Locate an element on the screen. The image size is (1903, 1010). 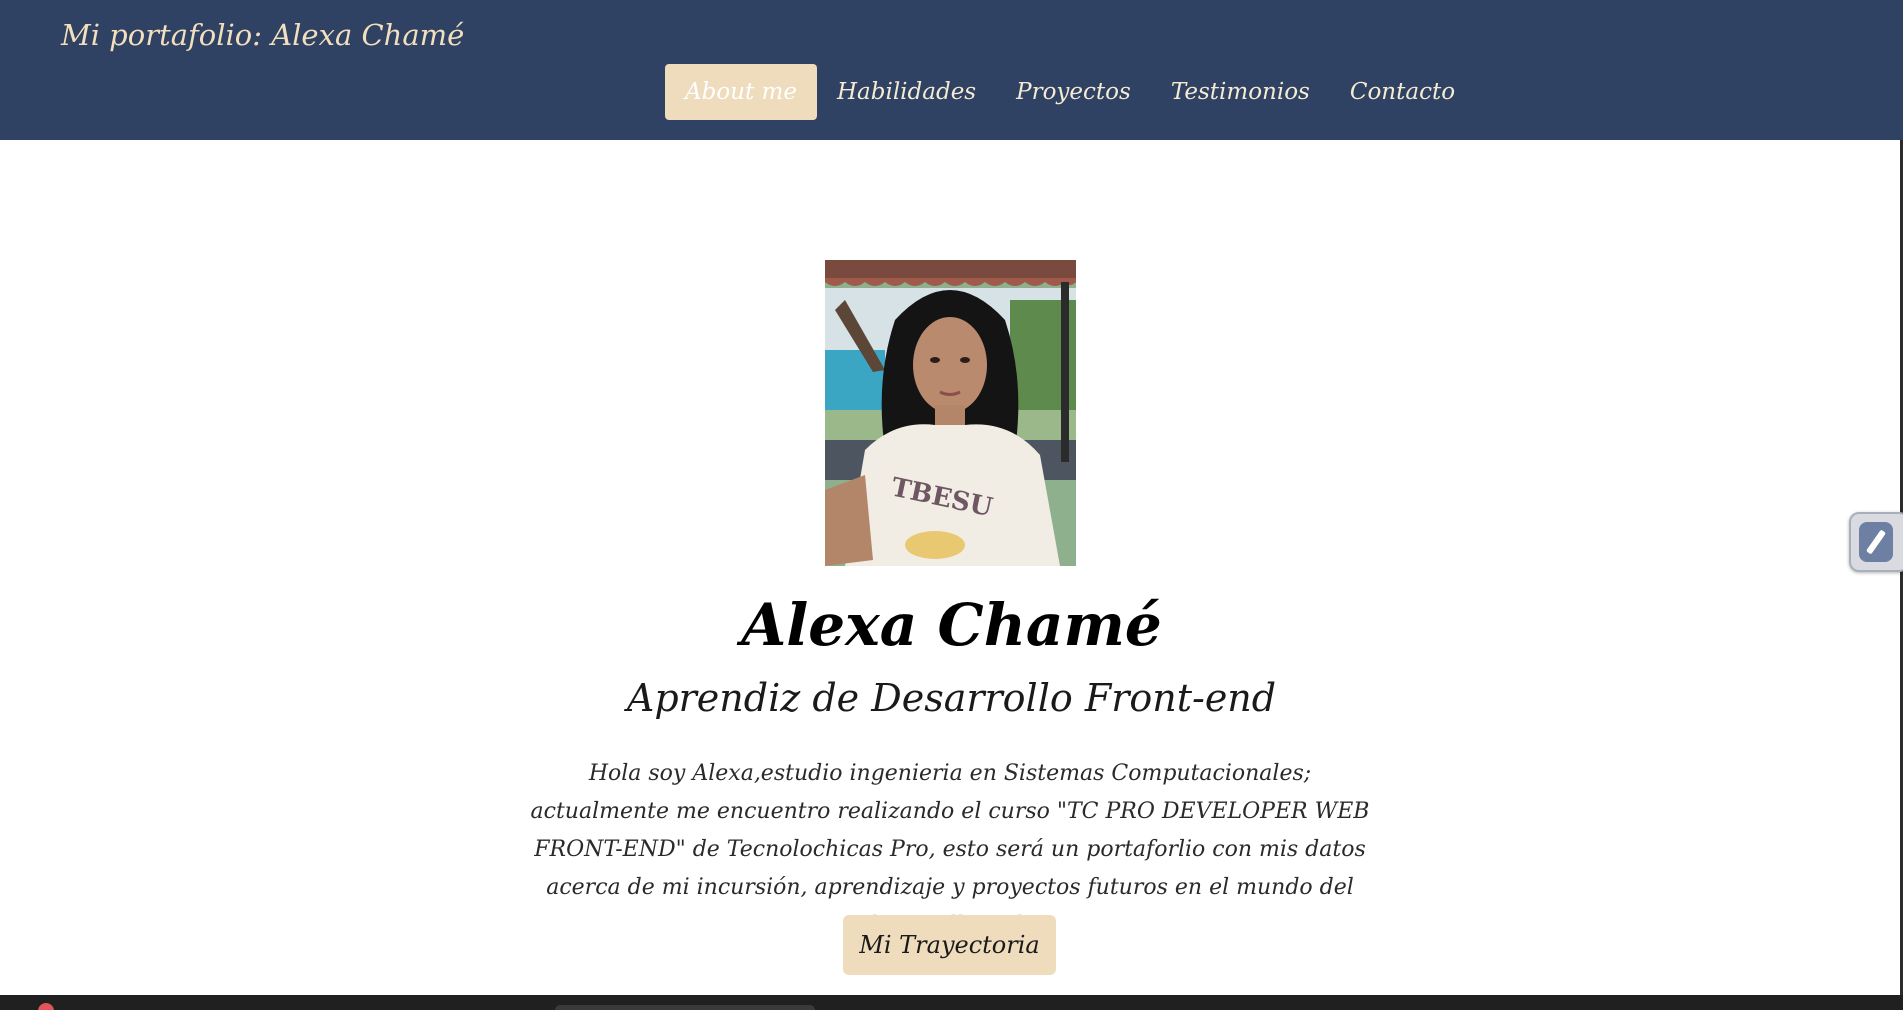
profile-role: Aprendiz de Desarrollo Front-end is located at coordinates (951, 698).